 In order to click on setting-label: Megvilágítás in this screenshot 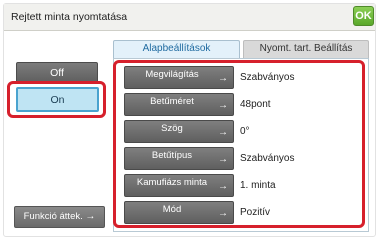, I will do `click(172, 74)`.